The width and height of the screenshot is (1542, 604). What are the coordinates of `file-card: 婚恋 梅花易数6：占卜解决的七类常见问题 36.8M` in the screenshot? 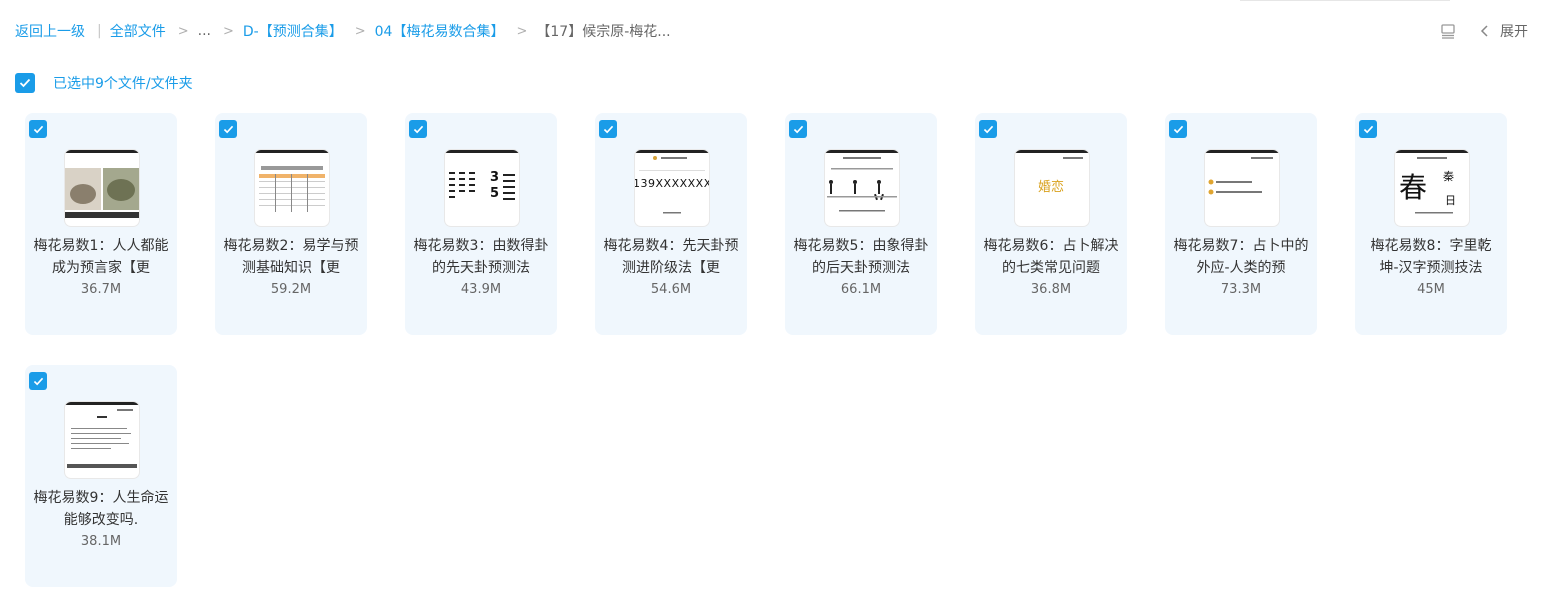 It's located at (1051, 224).